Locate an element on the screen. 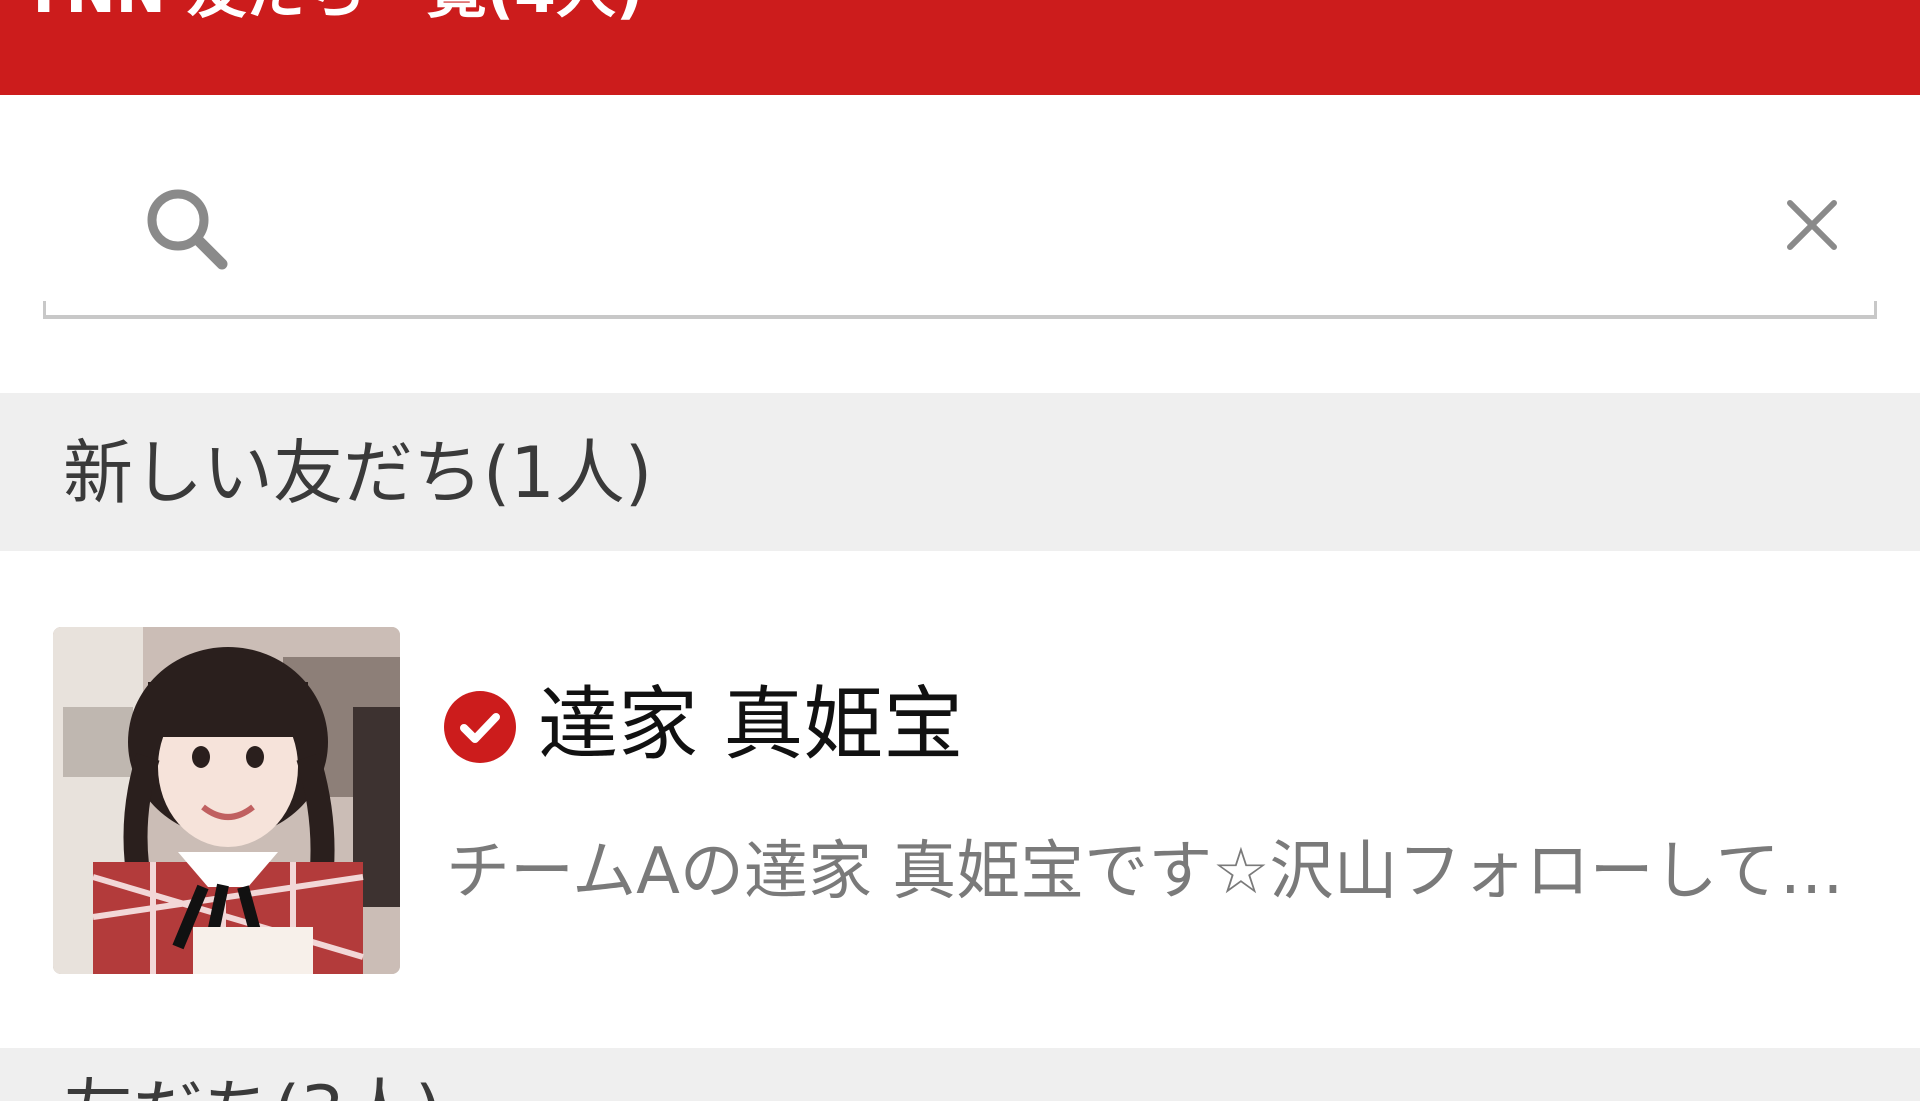 Image resolution: width=1920 pixels, height=1101 pixels. friend-description: チームAの達家 真姫宝です☆沢山フォローしてね！ is located at coordinates (1156, 872).